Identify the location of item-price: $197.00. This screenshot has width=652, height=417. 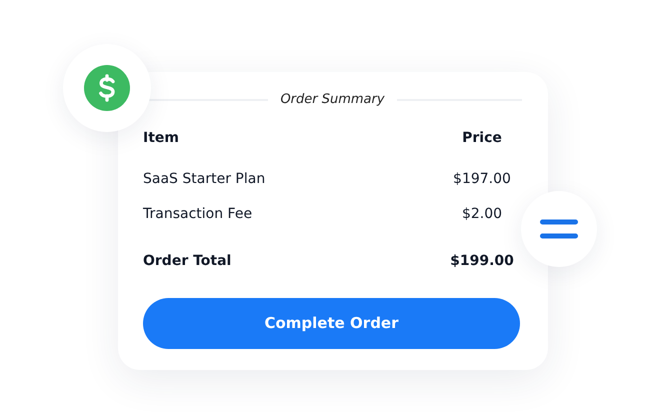
(482, 179).